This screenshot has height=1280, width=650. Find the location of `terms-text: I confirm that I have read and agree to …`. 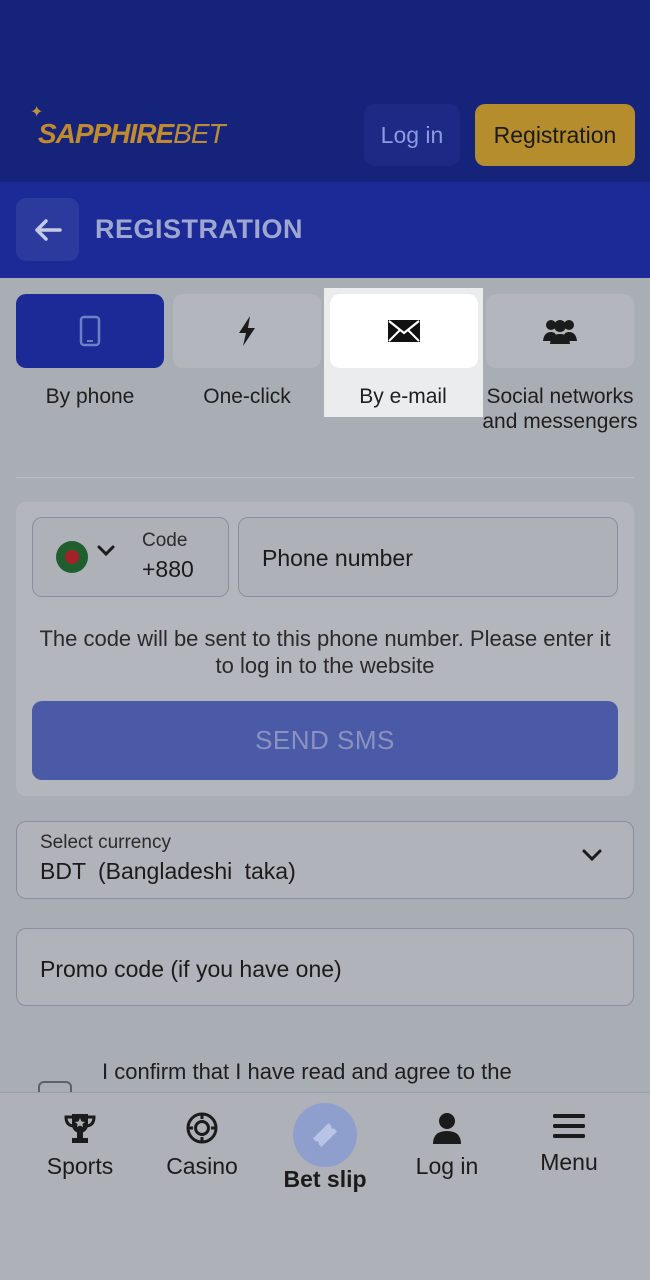

terms-text: I confirm that I have read and agree to … is located at coordinates (307, 1071).